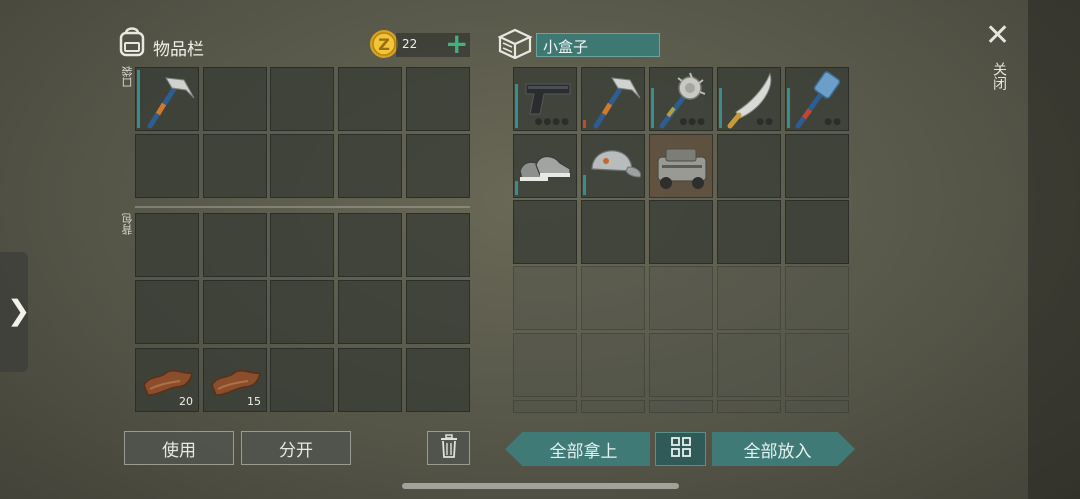 The width and height of the screenshot is (1080, 499). Describe the element at coordinates (235, 380) in the screenshot. I see `backpack-slot-12: 15` at that location.